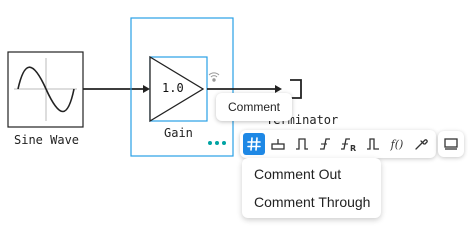  I want to click on pulse-wave-button, so click(373, 144).